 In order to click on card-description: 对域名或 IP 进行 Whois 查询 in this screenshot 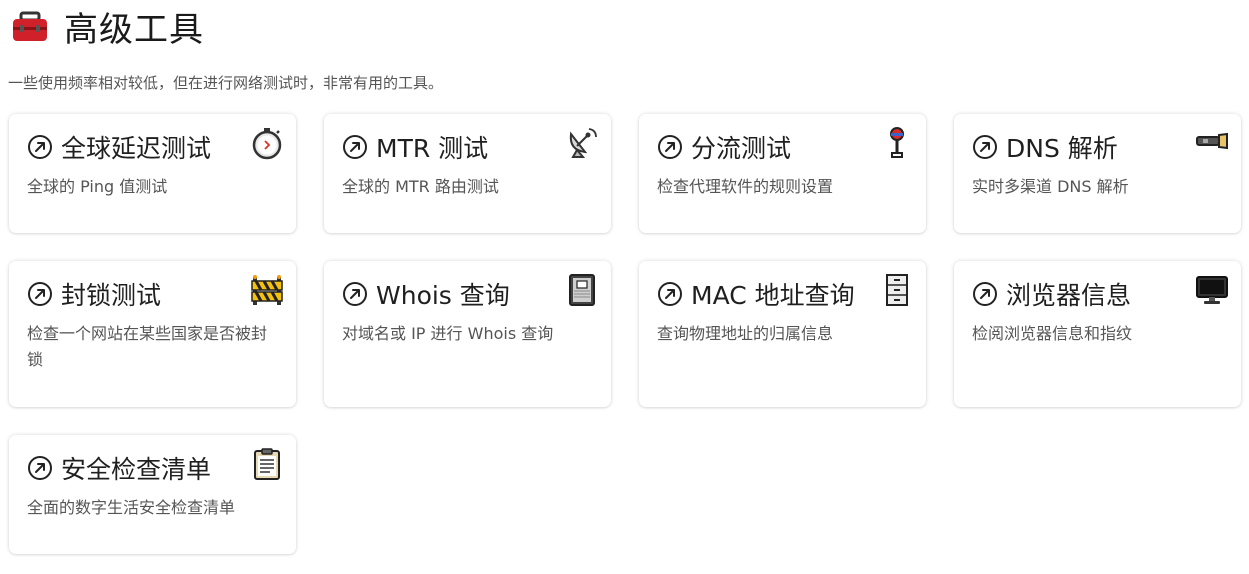, I will do `click(448, 333)`.